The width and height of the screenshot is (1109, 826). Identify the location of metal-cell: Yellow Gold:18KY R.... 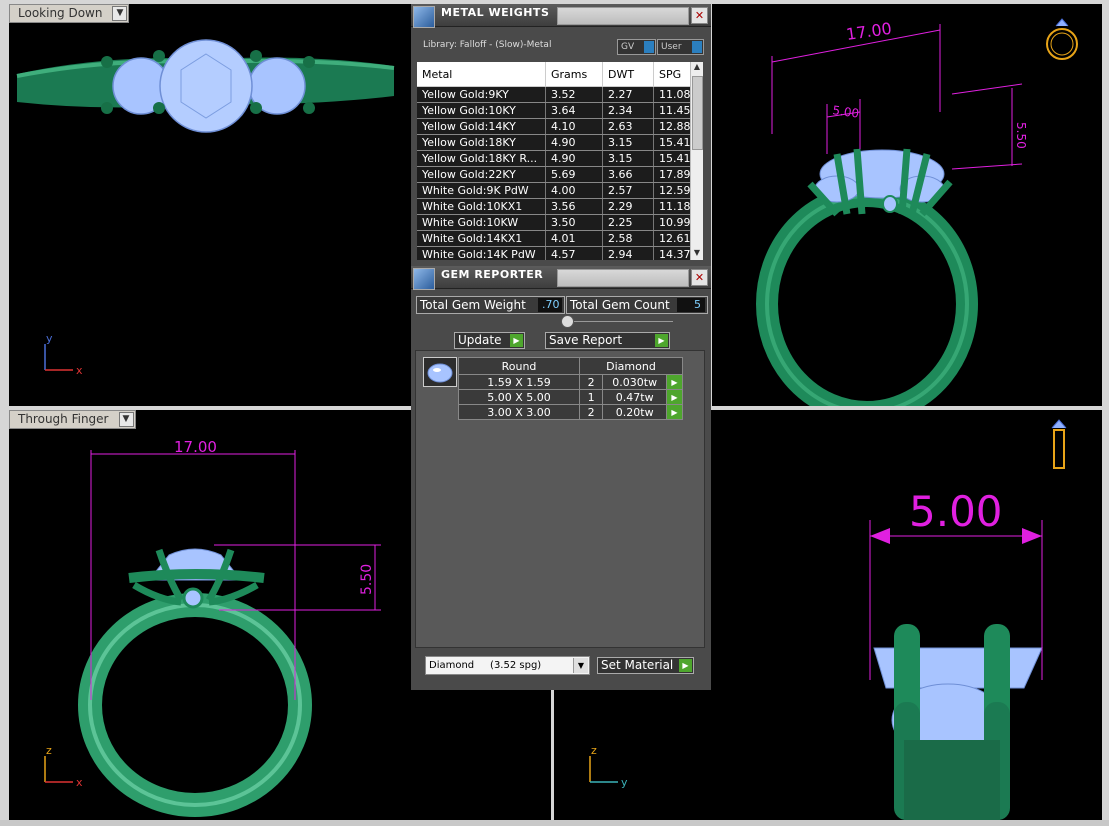
(481, 158).